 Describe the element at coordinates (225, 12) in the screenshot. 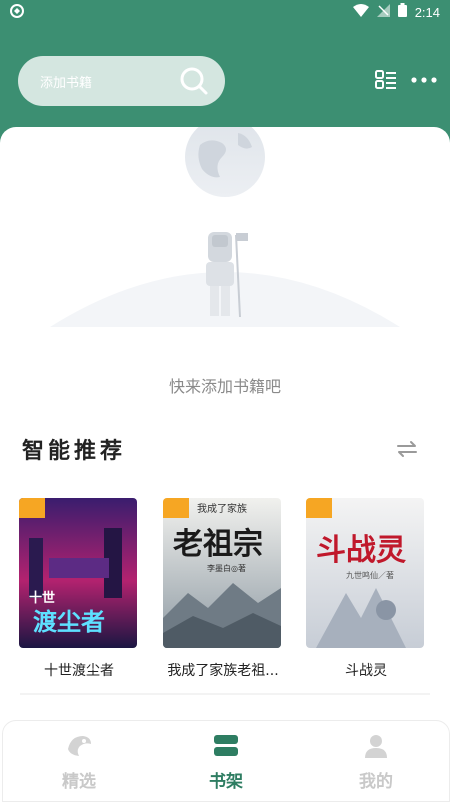

I see `status-bar: 2:14` at that location.